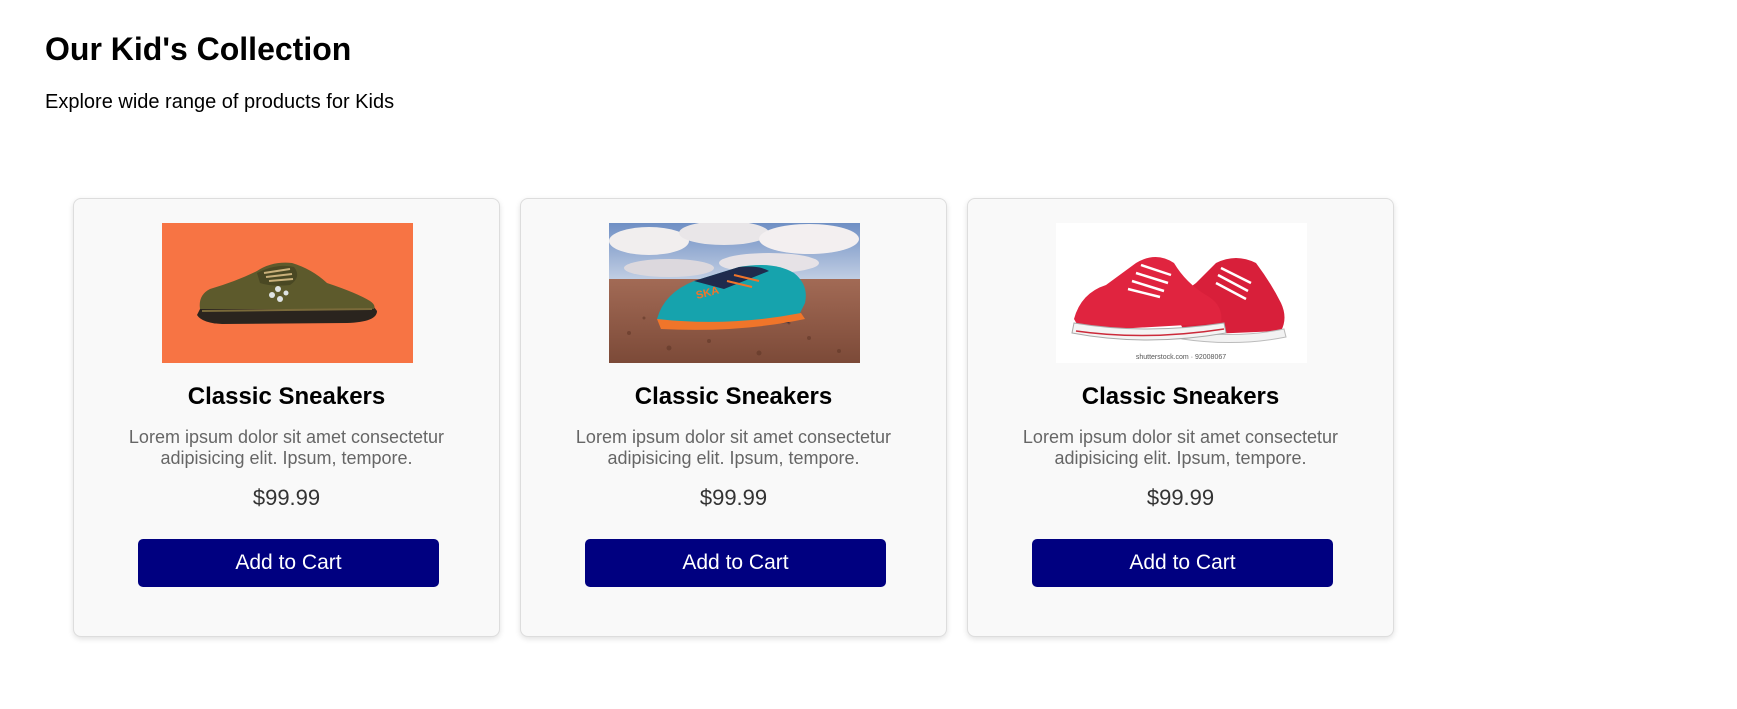 Image resolution: width=1737 pixels, height=709 pixels. I want to click on product-image: SKA, so click(734, 293).